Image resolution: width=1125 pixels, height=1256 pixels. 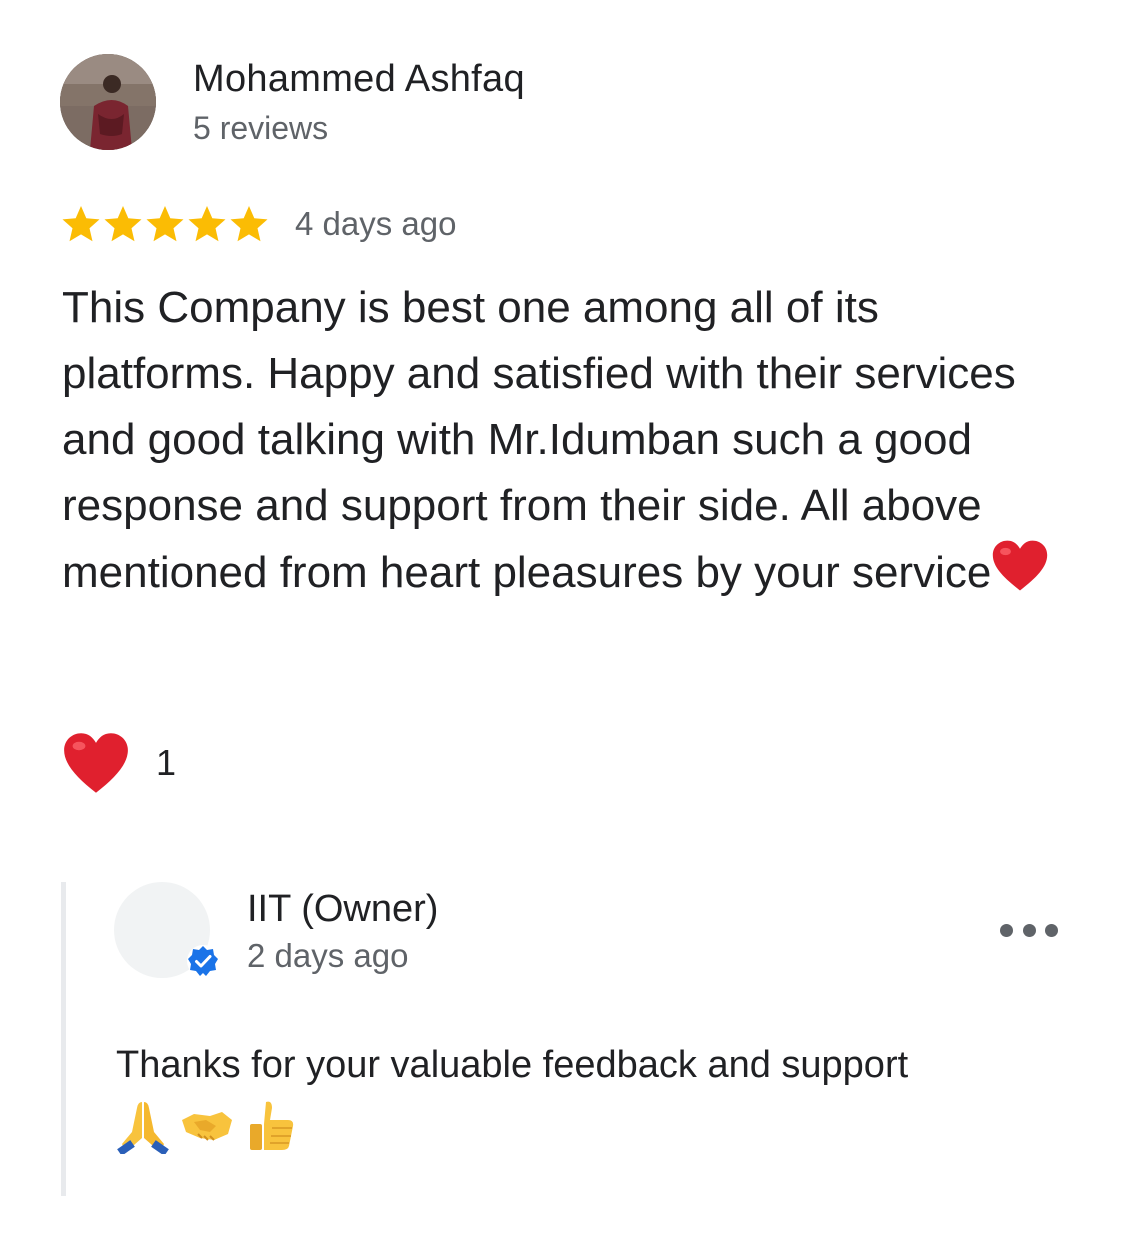 I want to click on review-date: 4 days ago, so click(x=376, y=223).